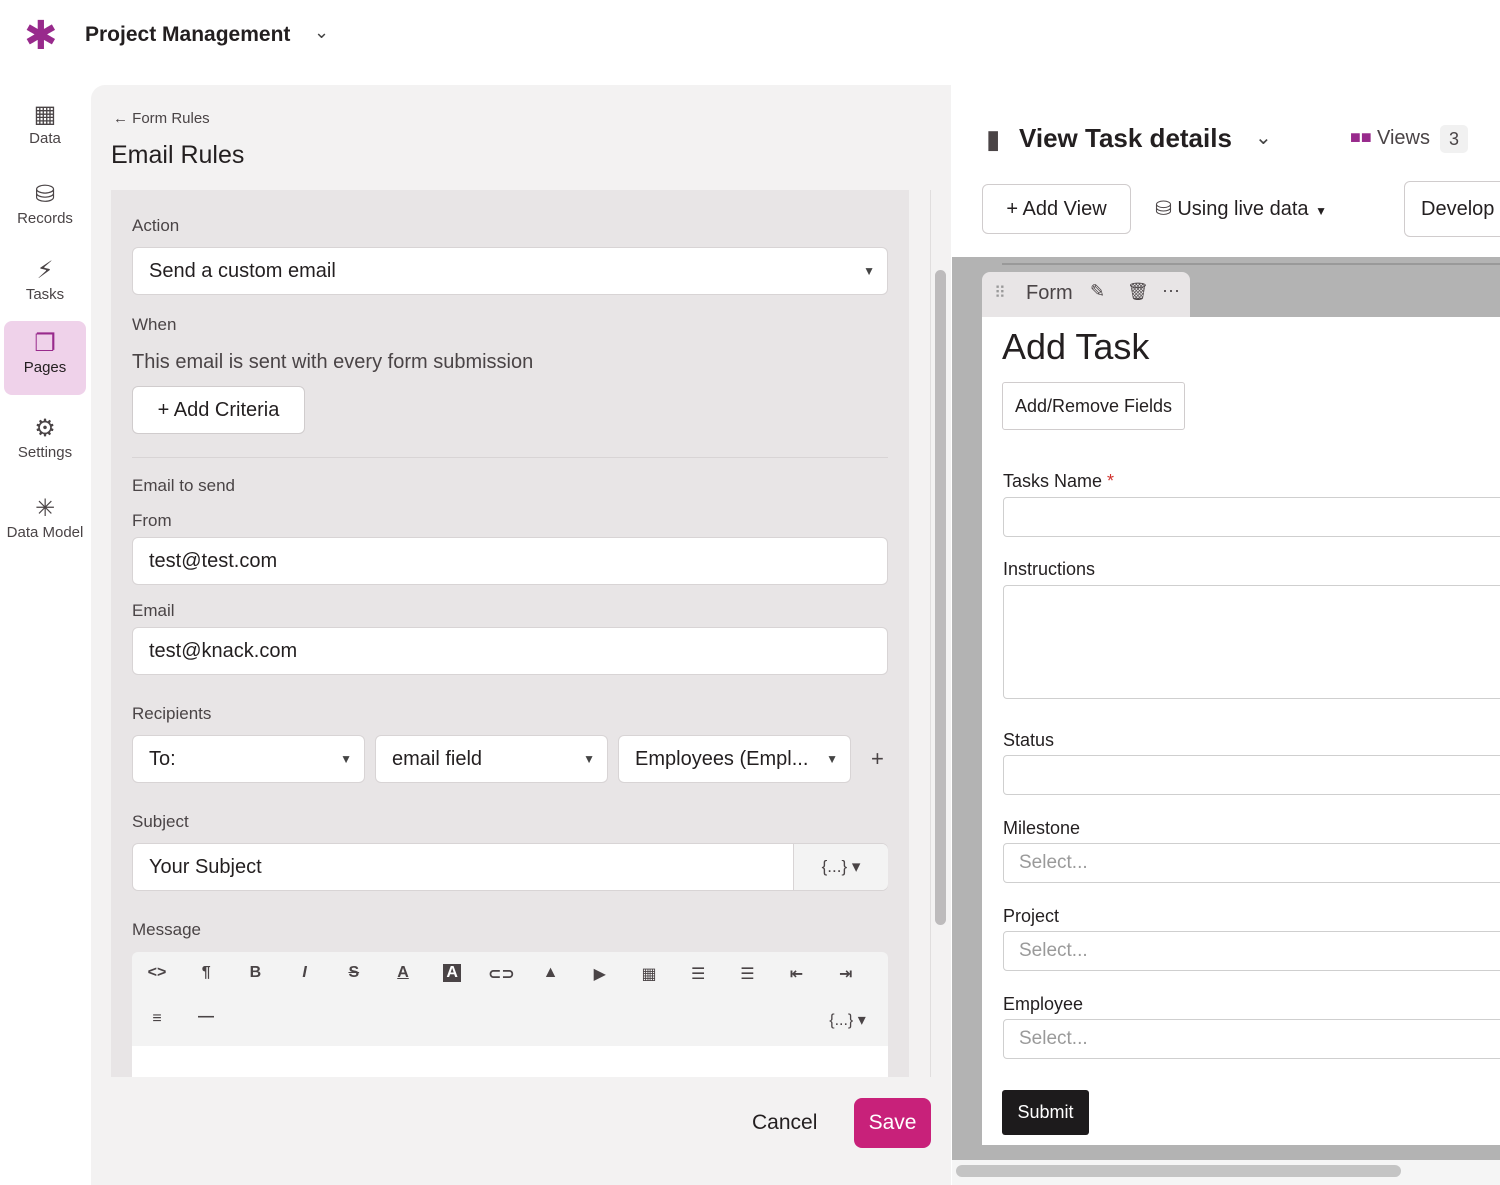 The image size is (1500, 1185). What do you see at coordinates (156, 225) in the screenshot?
I see `action-label: Action` at bounding box center [156, 225].